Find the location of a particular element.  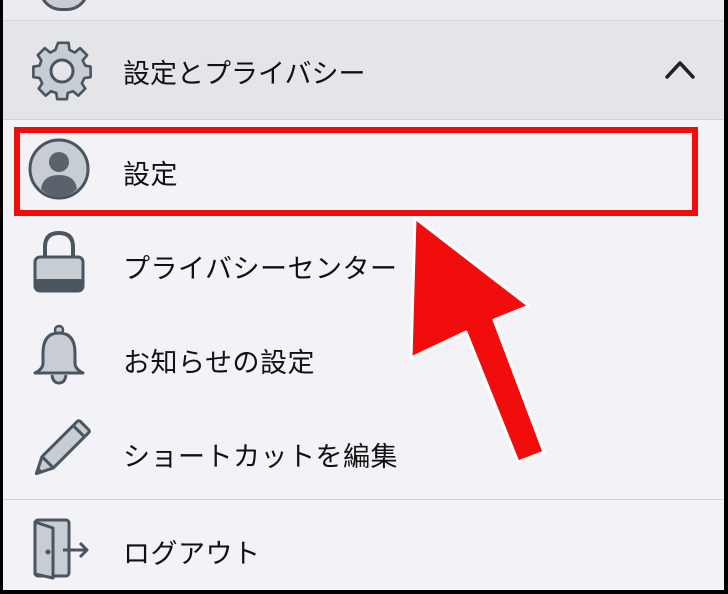

menu-item-label: プライバシーセンター is located at coordinates (260, 269).